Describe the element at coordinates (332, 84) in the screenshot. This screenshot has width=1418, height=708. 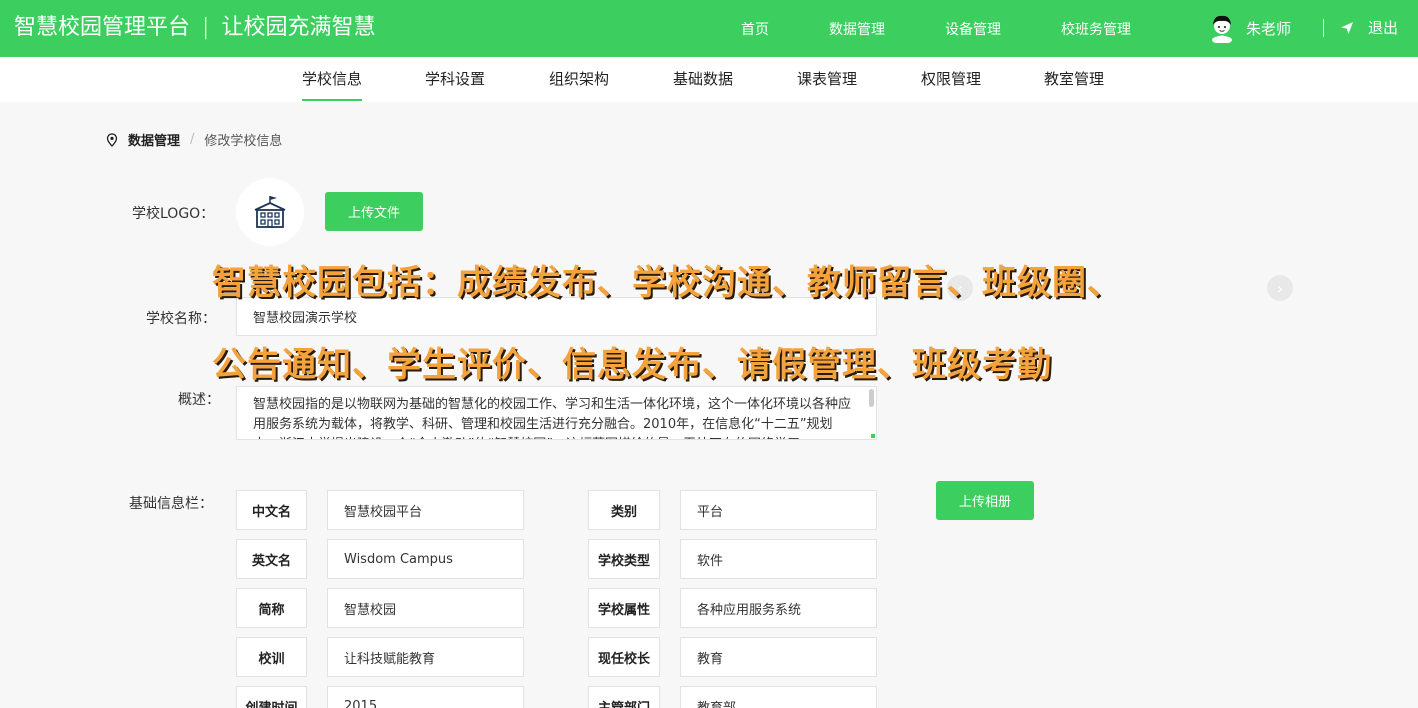
I see `tab-school-info: 学校信息` at that location.